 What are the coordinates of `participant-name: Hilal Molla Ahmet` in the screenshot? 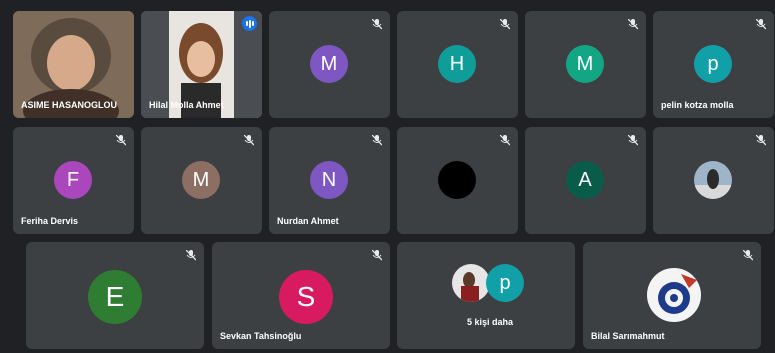 It's located at (186, 105).